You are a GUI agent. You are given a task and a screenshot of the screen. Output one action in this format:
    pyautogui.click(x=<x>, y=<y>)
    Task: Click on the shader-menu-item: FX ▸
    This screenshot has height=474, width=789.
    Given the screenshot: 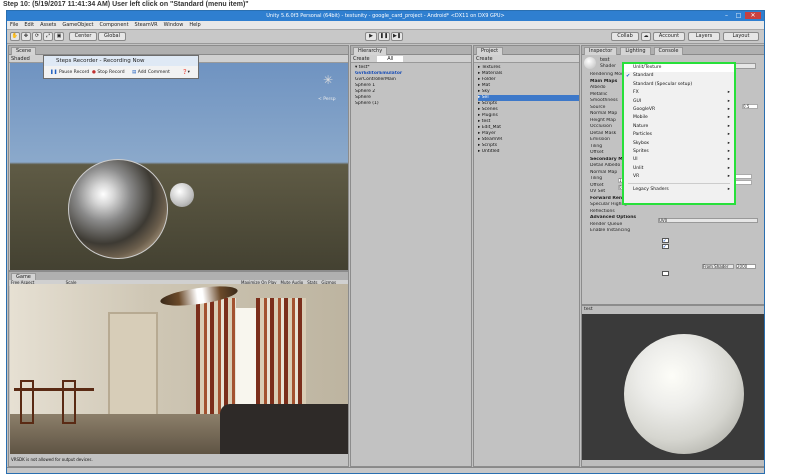 What is the action you would take?
    pyautogui.click(x=679, y=93)
    